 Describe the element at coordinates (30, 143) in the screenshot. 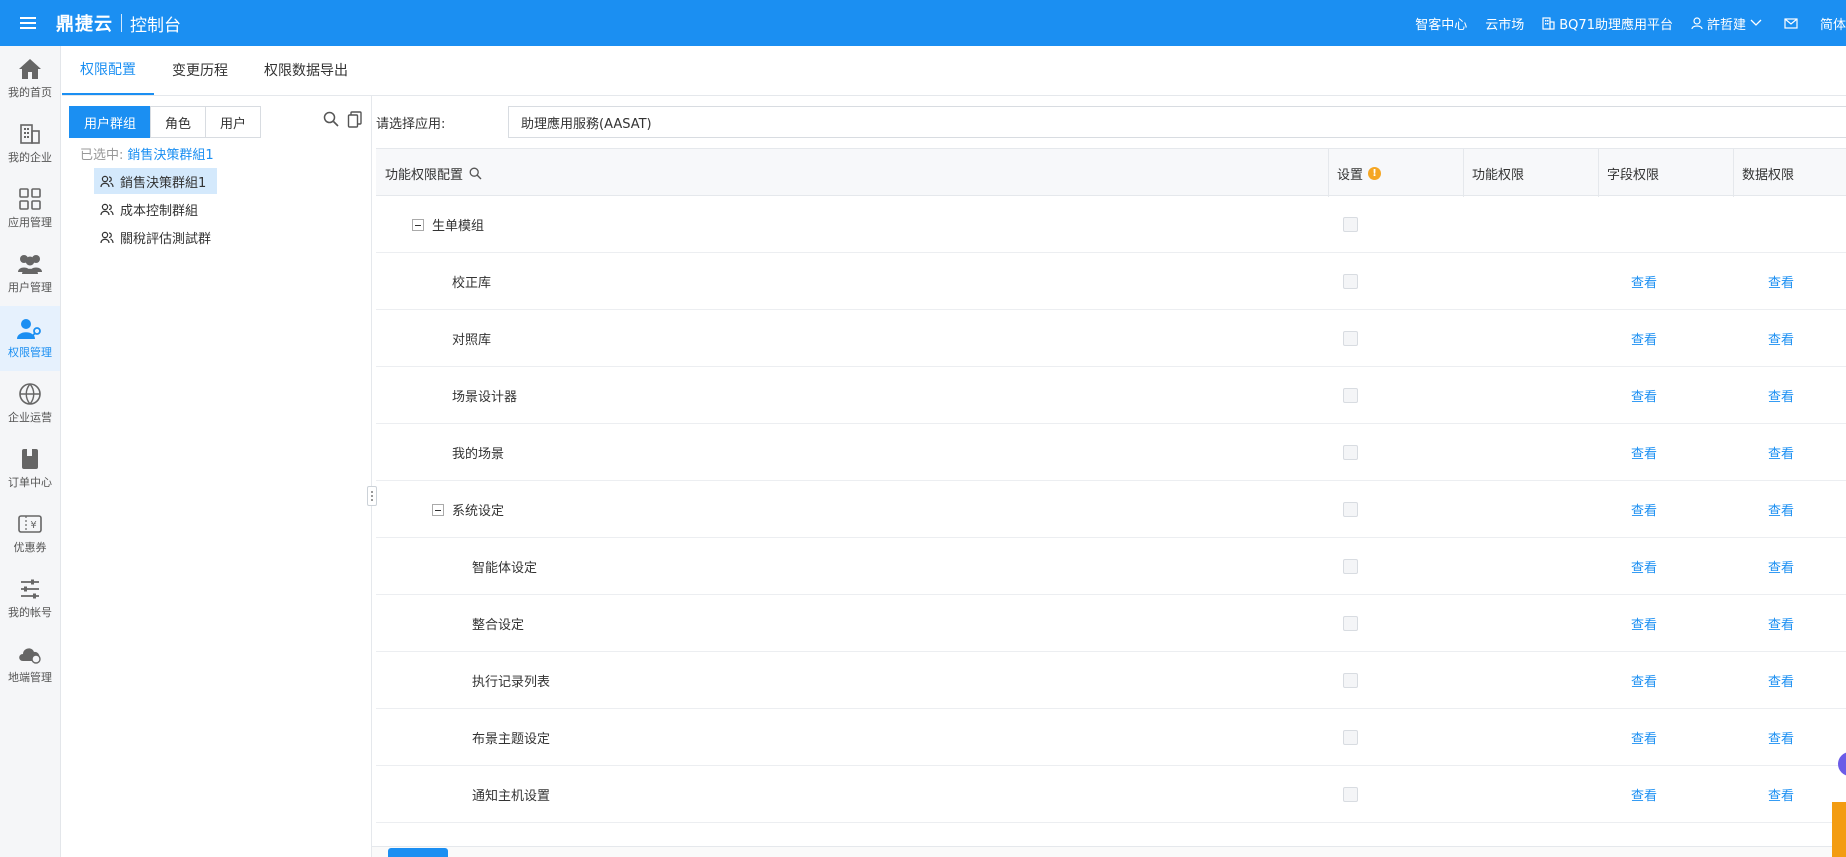

I see `sidebar-item-enterprise: 我的企业` at that location.